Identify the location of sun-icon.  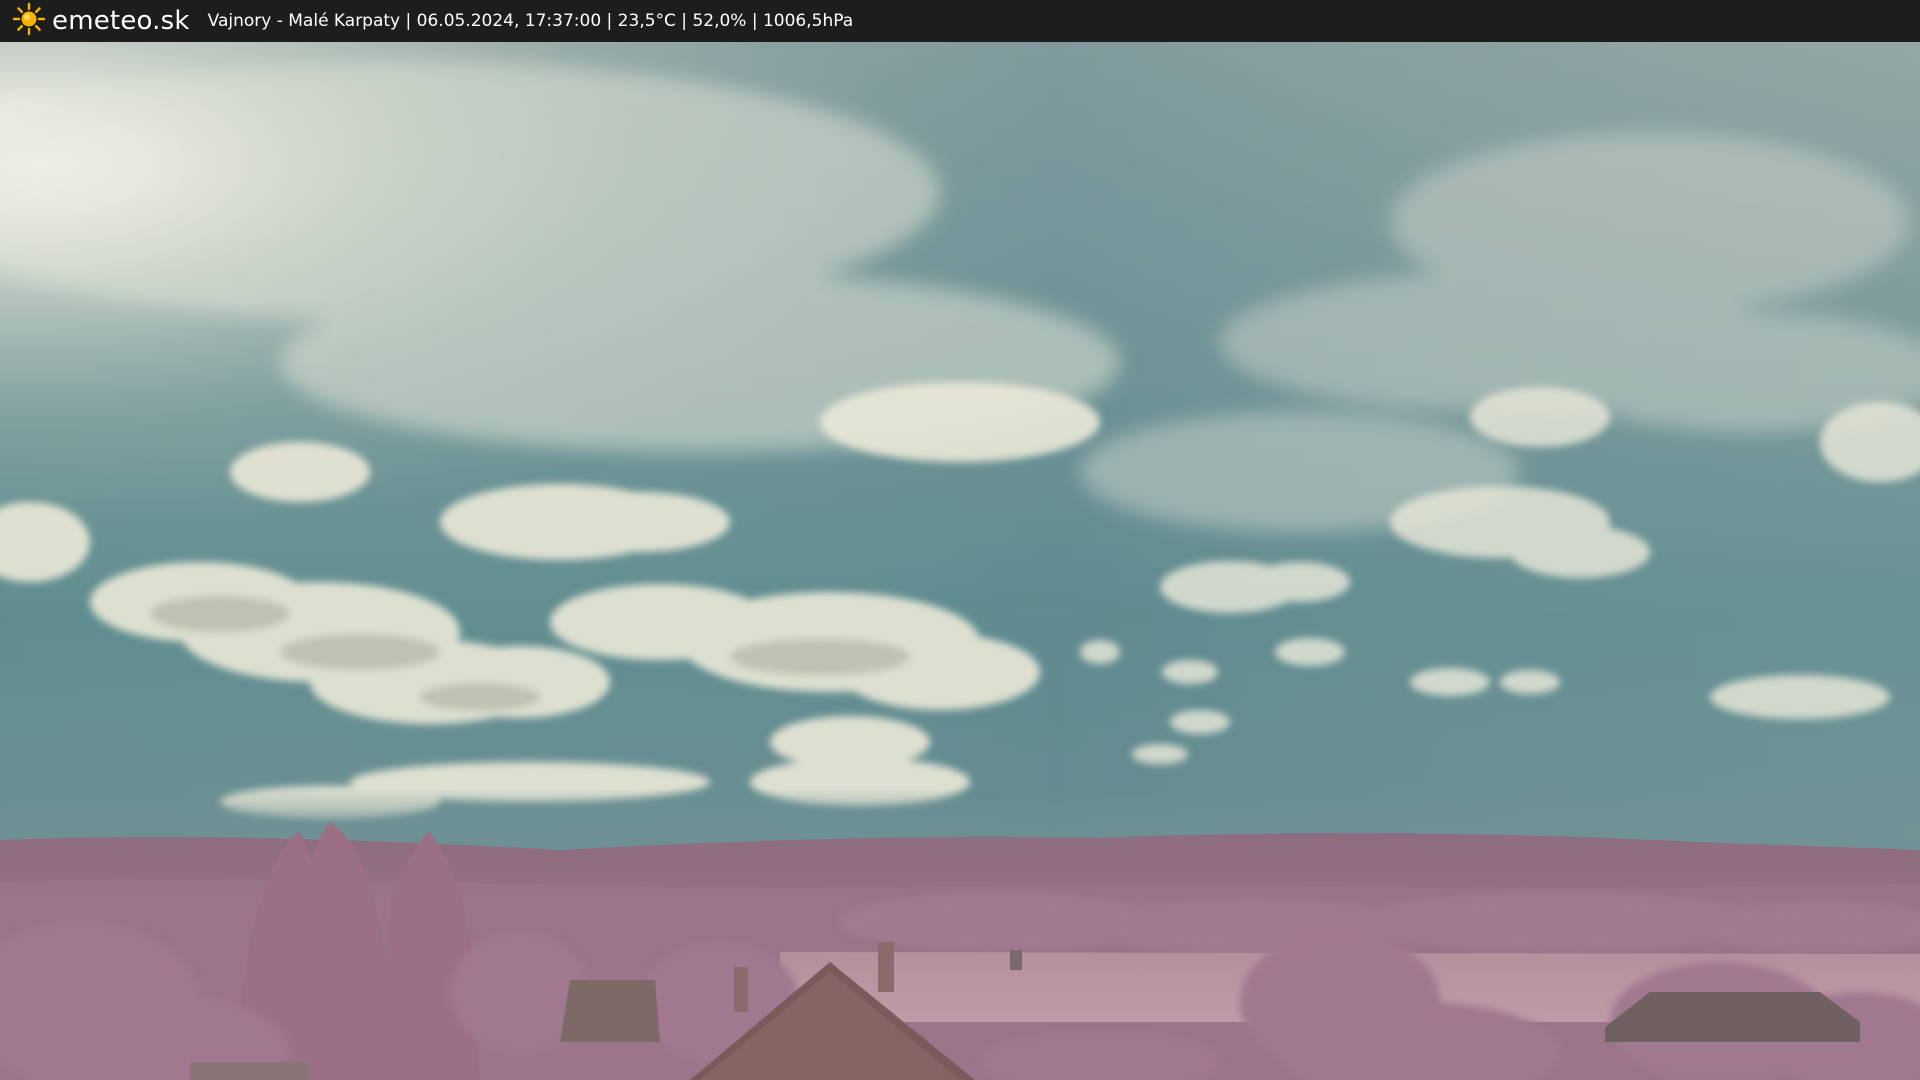
(29, 21).